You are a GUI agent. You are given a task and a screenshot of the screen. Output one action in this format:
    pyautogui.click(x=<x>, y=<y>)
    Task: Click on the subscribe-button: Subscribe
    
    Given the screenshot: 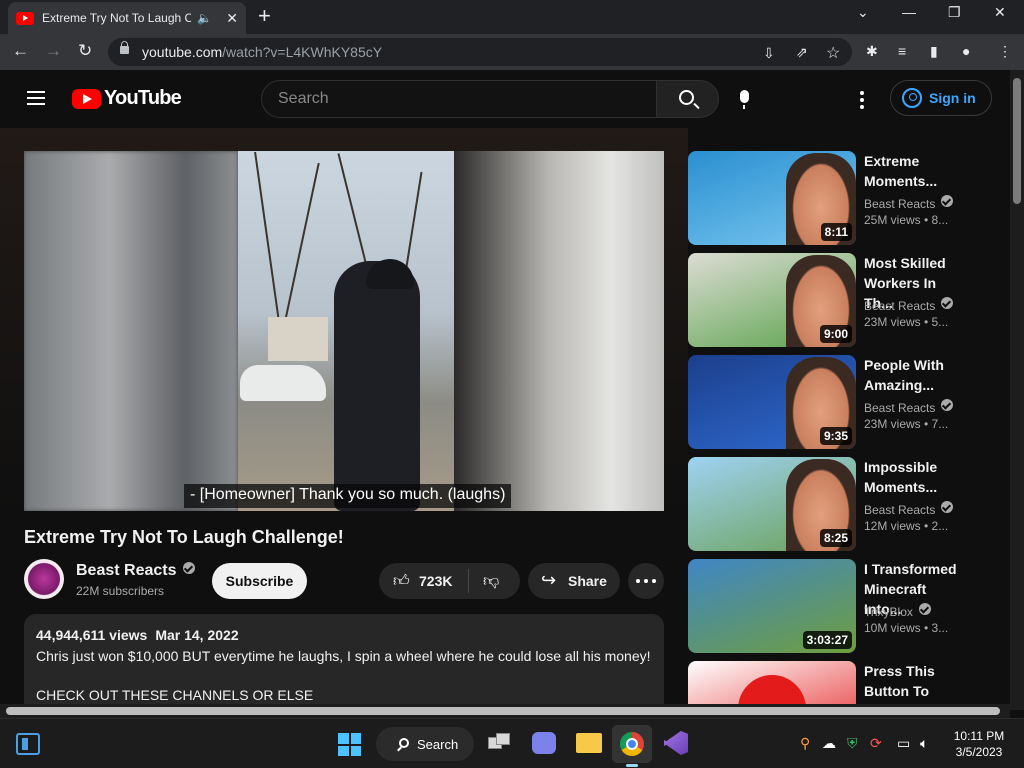 What is the action you would take?
    pyautogui.click(x=259, y=581)
    